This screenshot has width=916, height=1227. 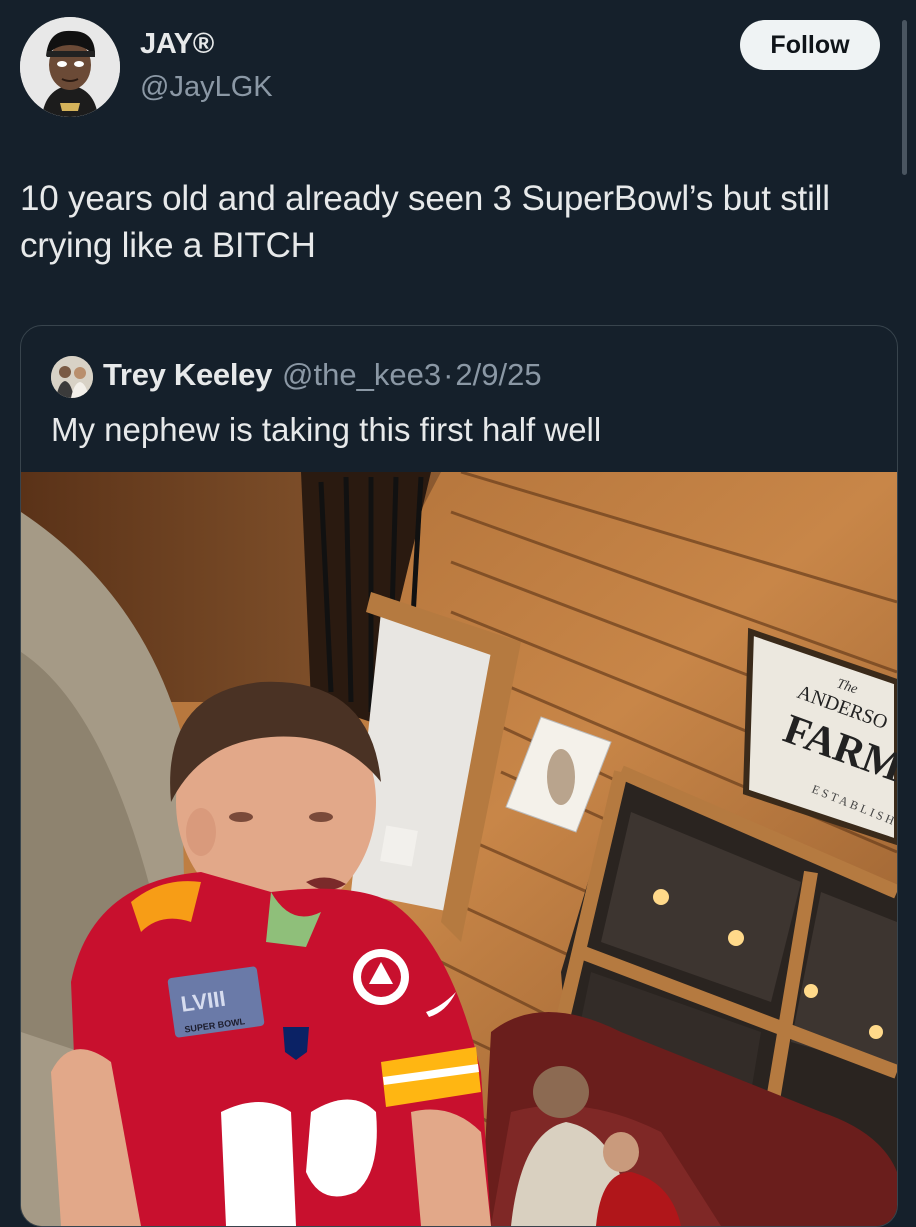 What do you see at coordinates (206, 87) in the screenshot?
I see `author-handle: @JayLGK` at bounding box center [206, 87].